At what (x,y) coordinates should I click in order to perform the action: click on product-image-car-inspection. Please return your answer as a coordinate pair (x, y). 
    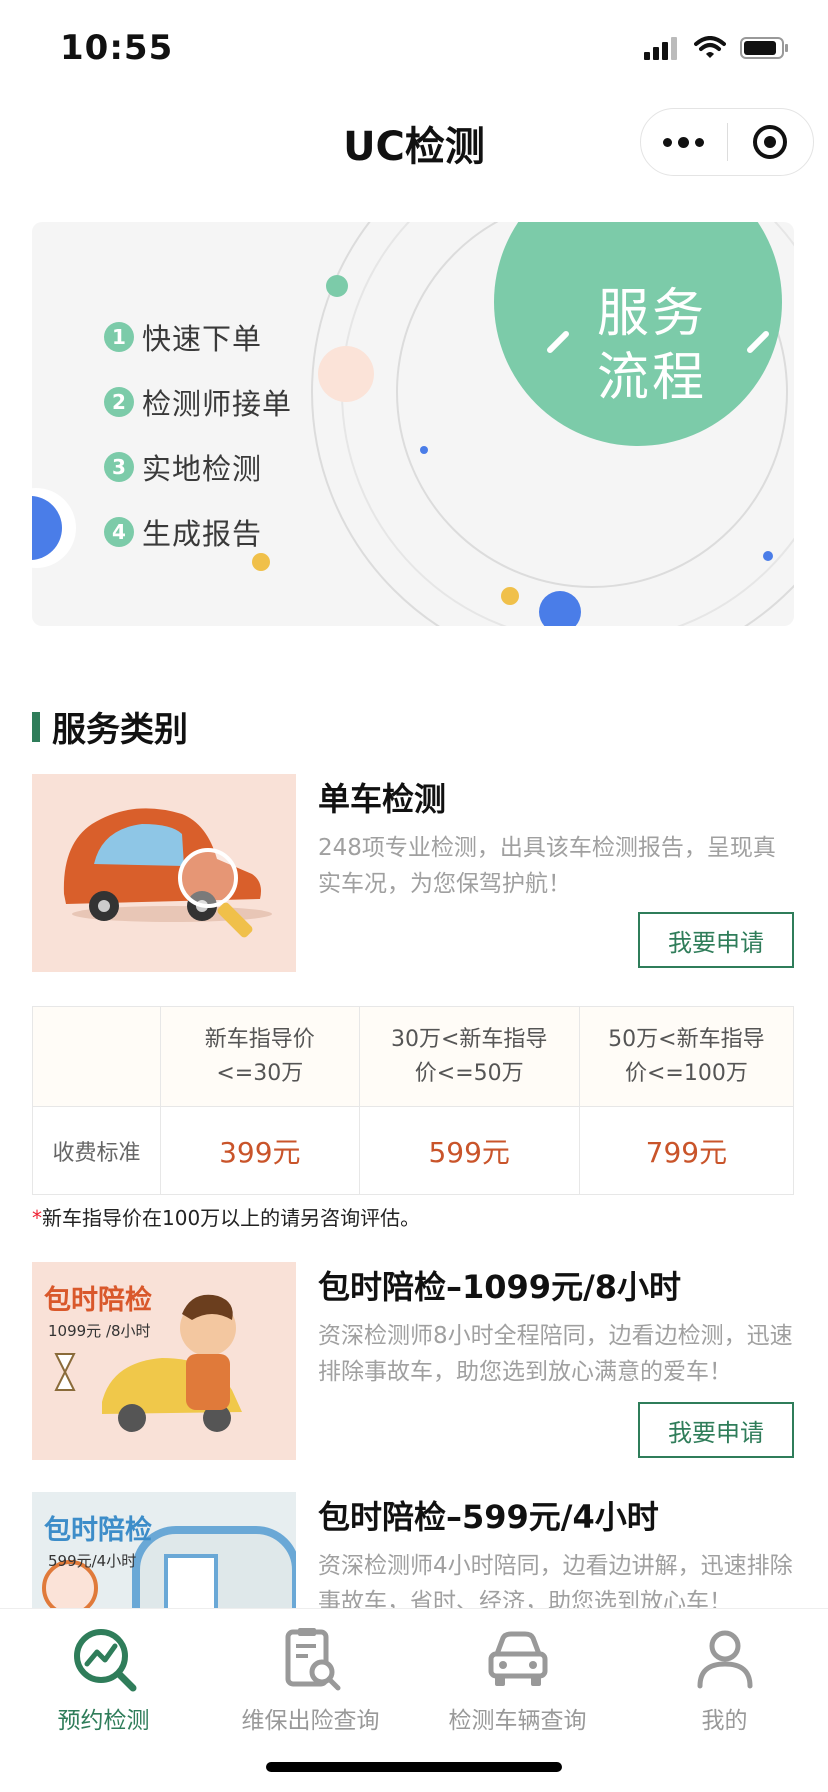
    Looking at the image, I should click on (164, 873).